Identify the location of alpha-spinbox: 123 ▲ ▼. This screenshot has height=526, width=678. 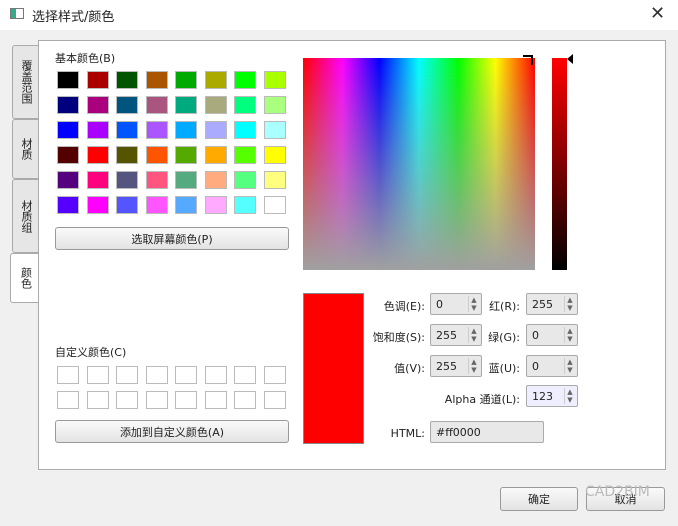
(552, 396).